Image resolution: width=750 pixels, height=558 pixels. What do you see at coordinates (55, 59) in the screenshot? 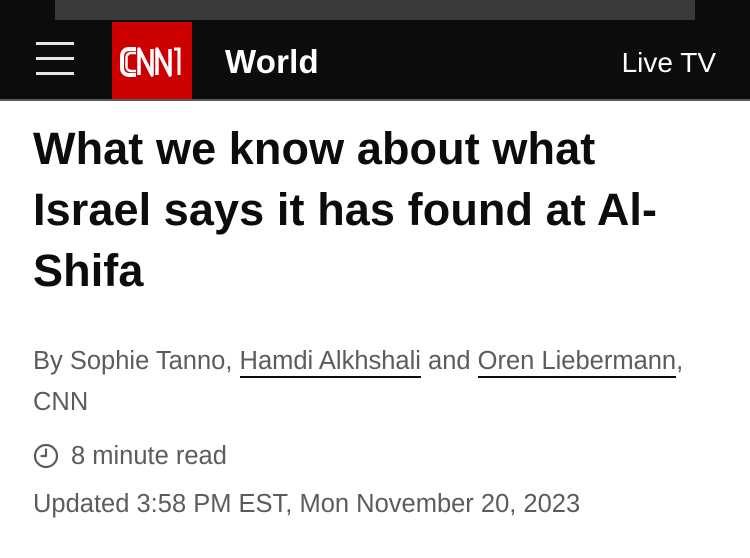
I see `hamburger-menu-icon` at bounding box center [55, 59].